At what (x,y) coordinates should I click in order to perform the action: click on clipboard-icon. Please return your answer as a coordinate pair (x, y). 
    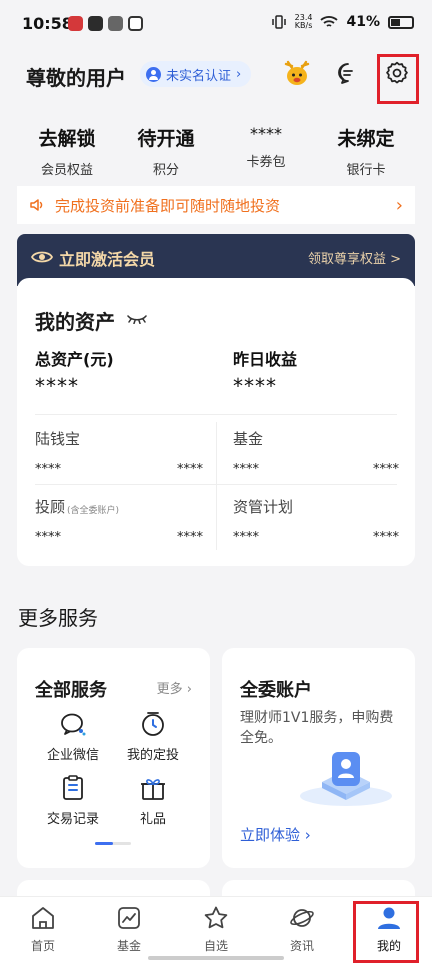
    Looking at the image, I should click on (73, 787).